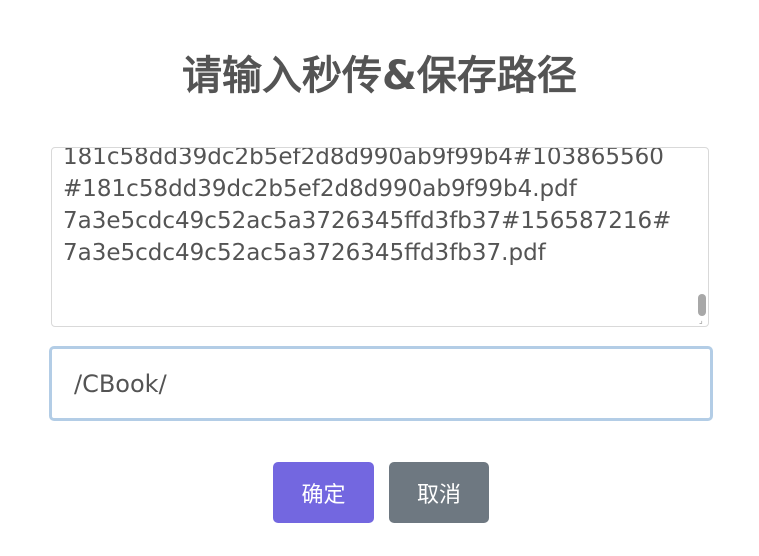  What do you see at coordinates (323, 492) in the screenshot?
I see `confirm-button: 确定` at bounding box center [323, 492].